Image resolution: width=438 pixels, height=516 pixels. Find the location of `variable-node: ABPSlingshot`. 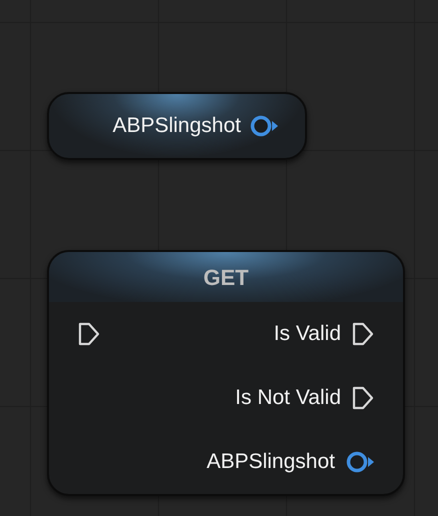

variable-node: ABPSlingshot is located at coordinates (177, 126).